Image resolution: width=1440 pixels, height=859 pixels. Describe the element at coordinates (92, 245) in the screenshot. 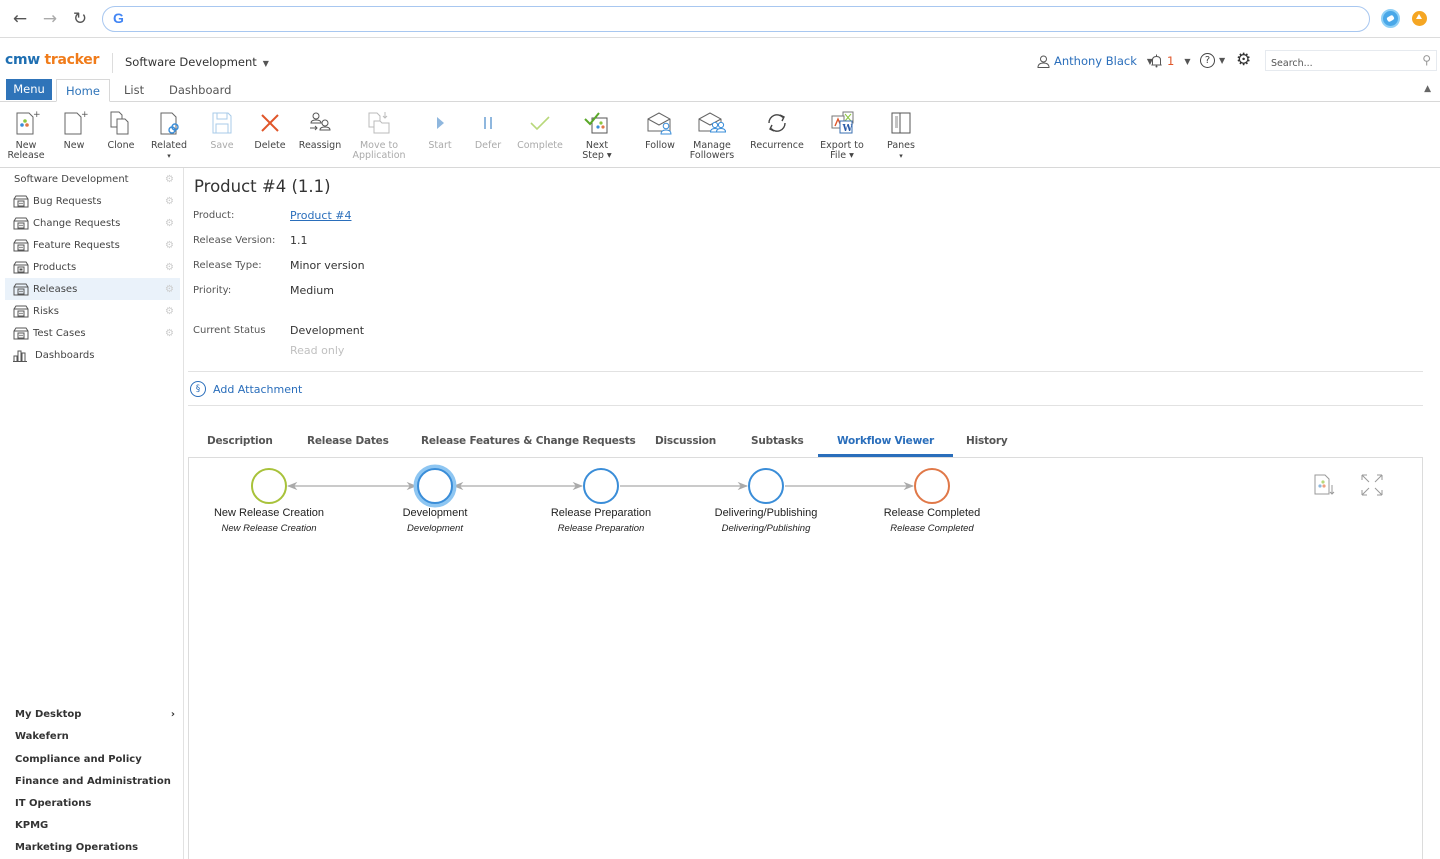

I see `sidebar-item-feature-requests: Feature Requests ⚙` at that location.